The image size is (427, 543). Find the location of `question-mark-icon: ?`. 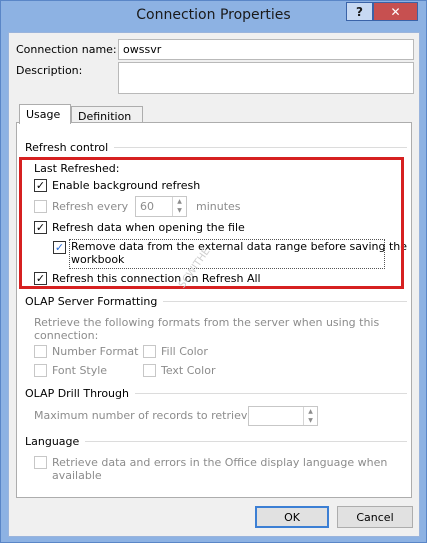

question-mark-icon: ? is located at coordinates (359, 11).